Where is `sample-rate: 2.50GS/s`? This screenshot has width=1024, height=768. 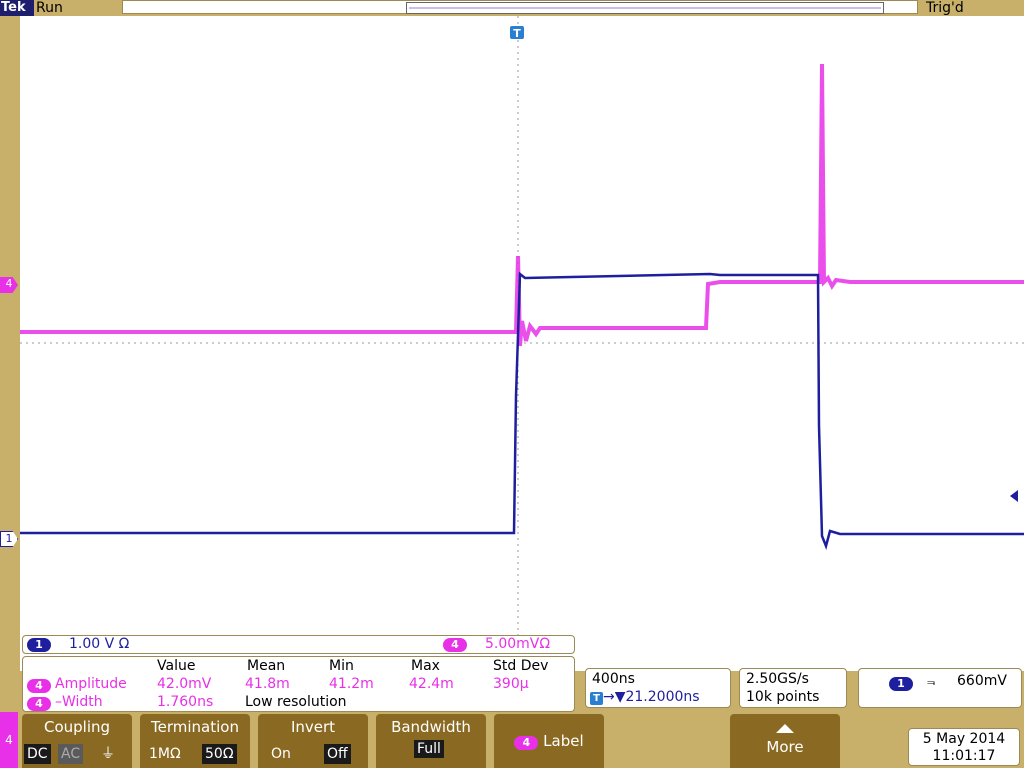
sample-rate: 2.50GS/s is located at coordinates (777, 679).